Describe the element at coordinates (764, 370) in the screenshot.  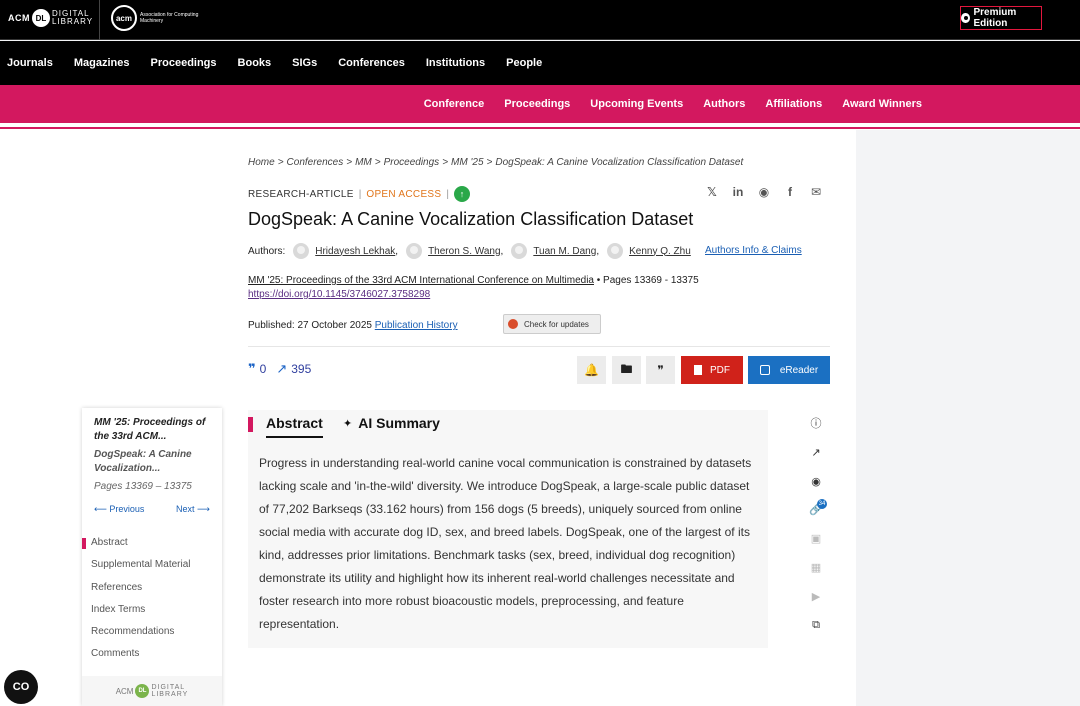
I see `ereader-icon` at that location.